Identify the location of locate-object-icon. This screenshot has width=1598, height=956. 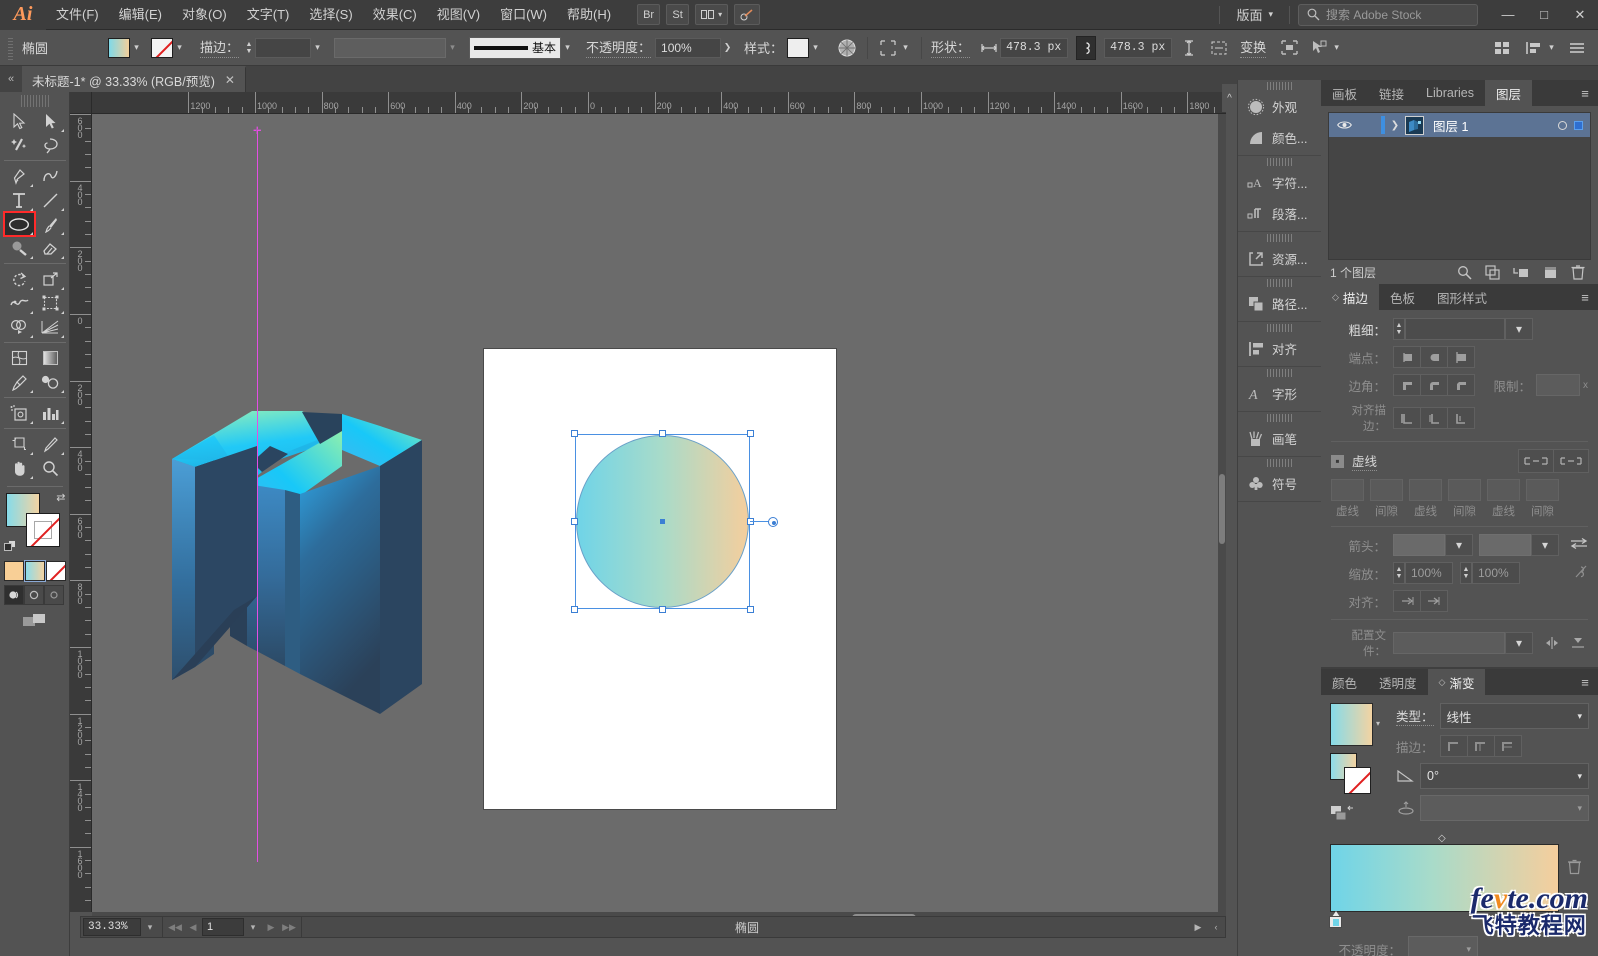
(1464, 272).